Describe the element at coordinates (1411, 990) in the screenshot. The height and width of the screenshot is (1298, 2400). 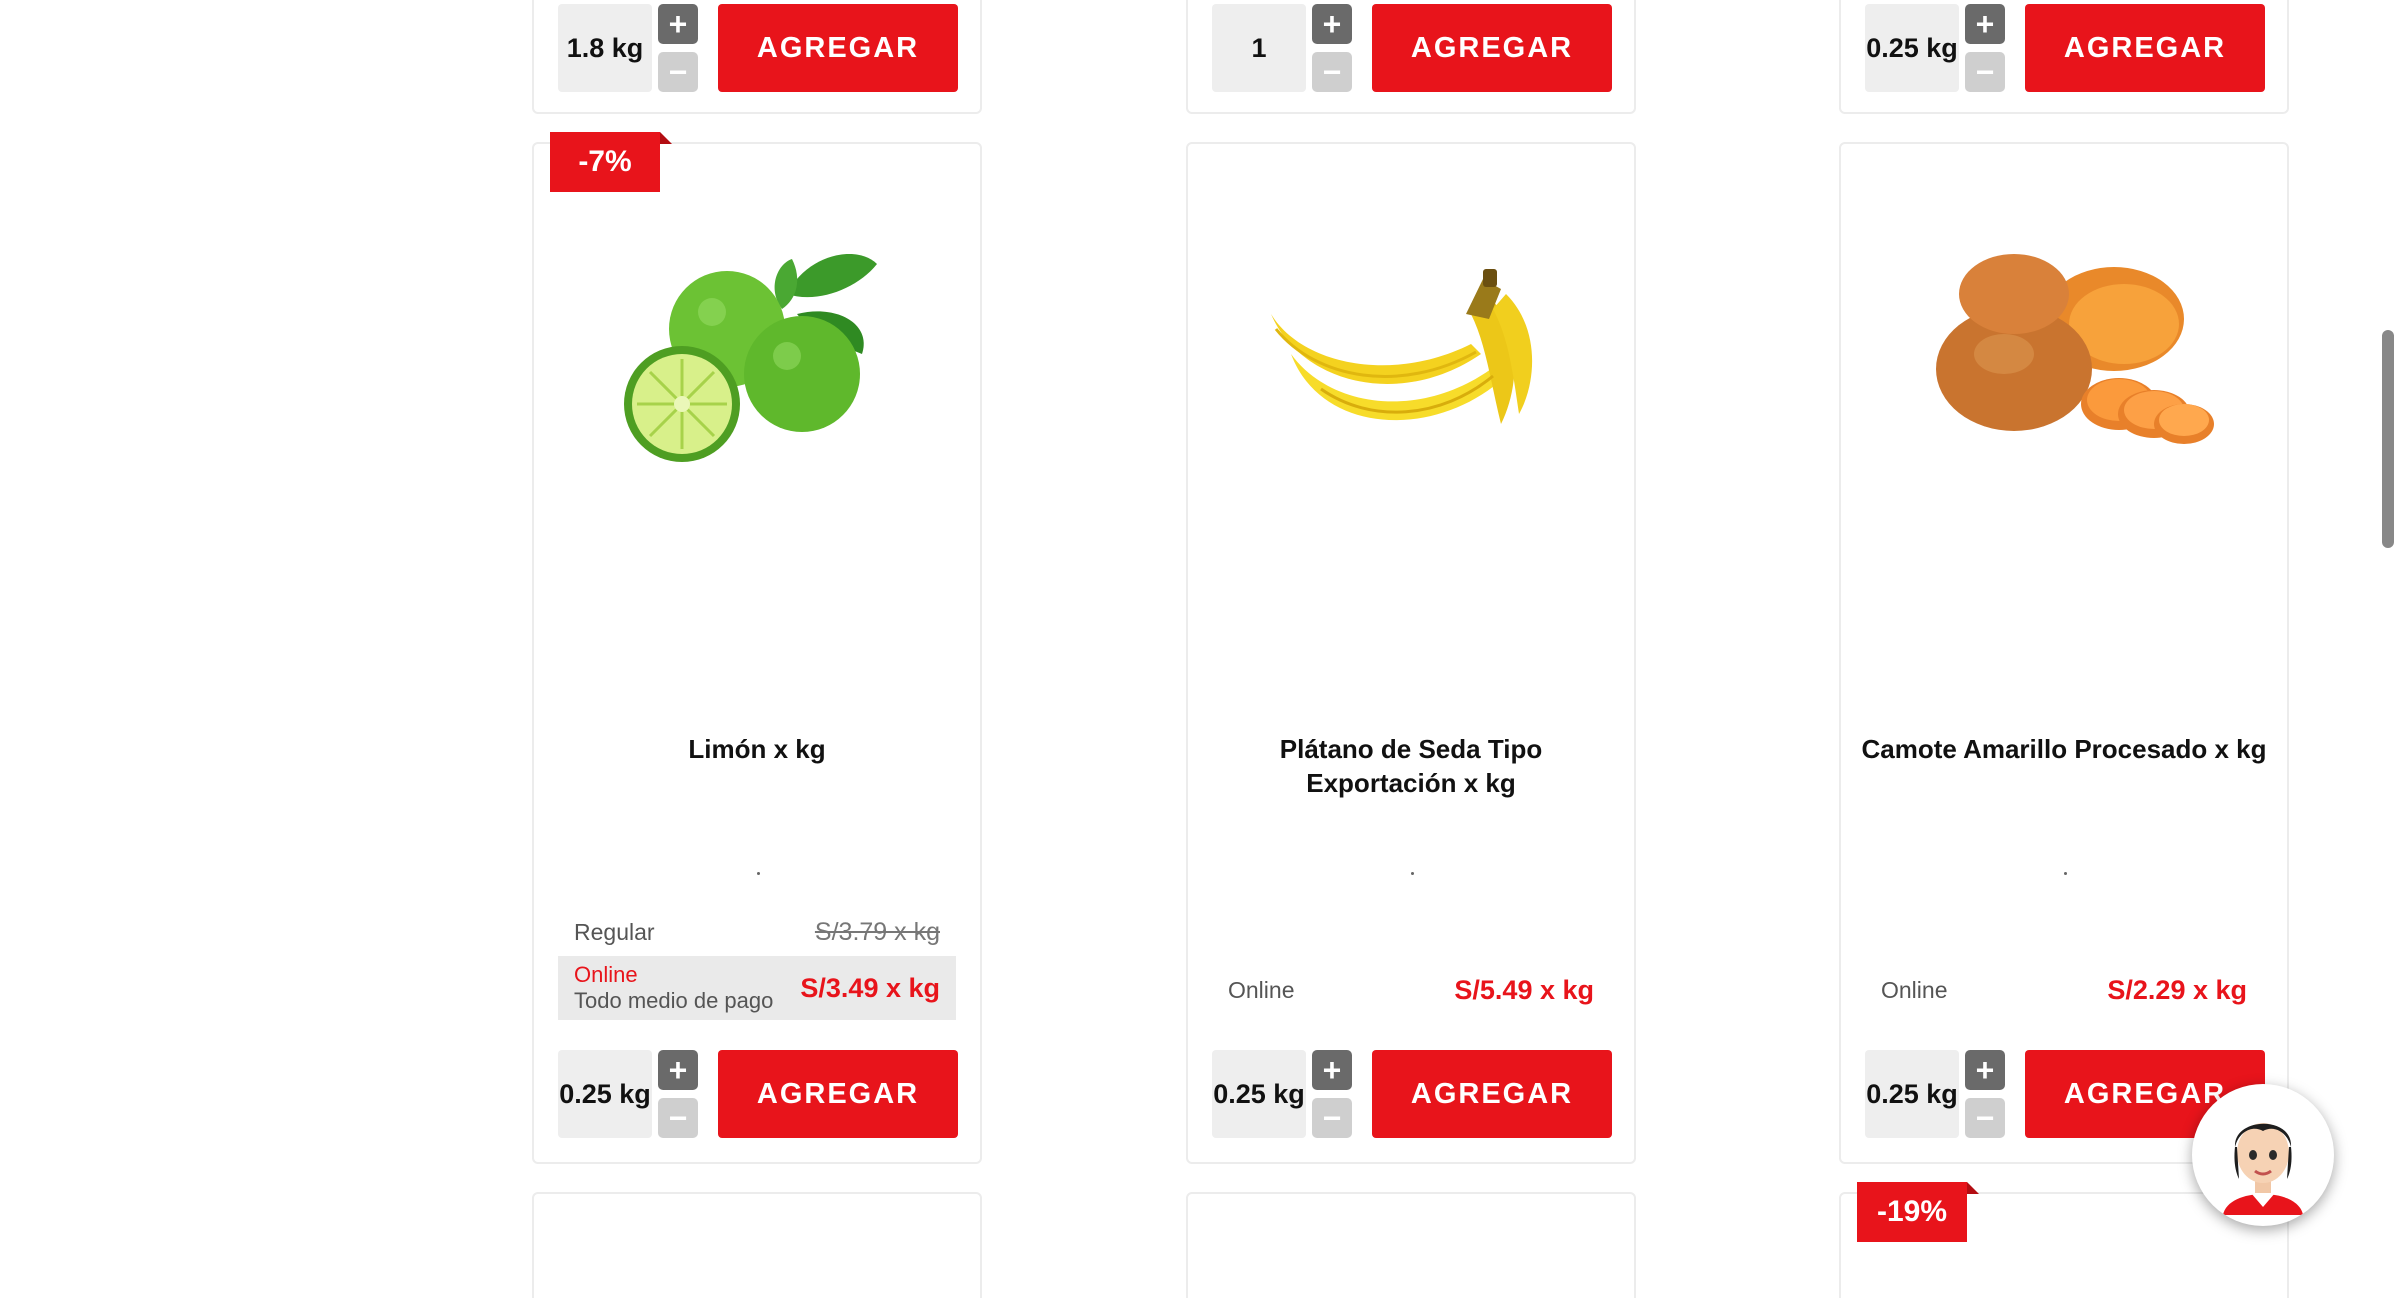
I see `online-price-row: Online S/5.49 x kg` at that location.